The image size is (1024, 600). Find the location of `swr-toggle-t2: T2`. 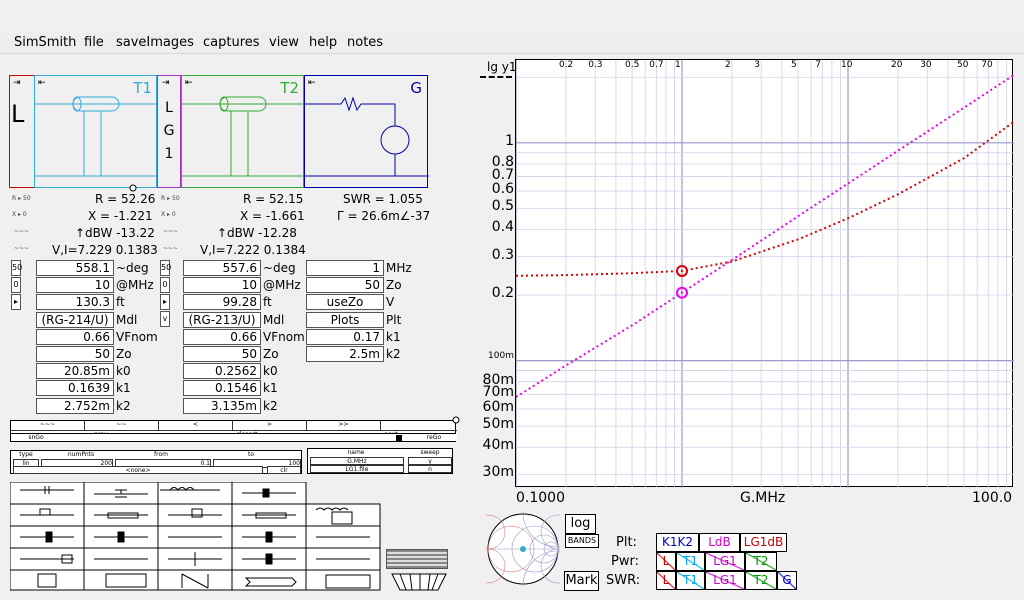

swr-toggle-t2: T2 is located at coordinates (761, 580).